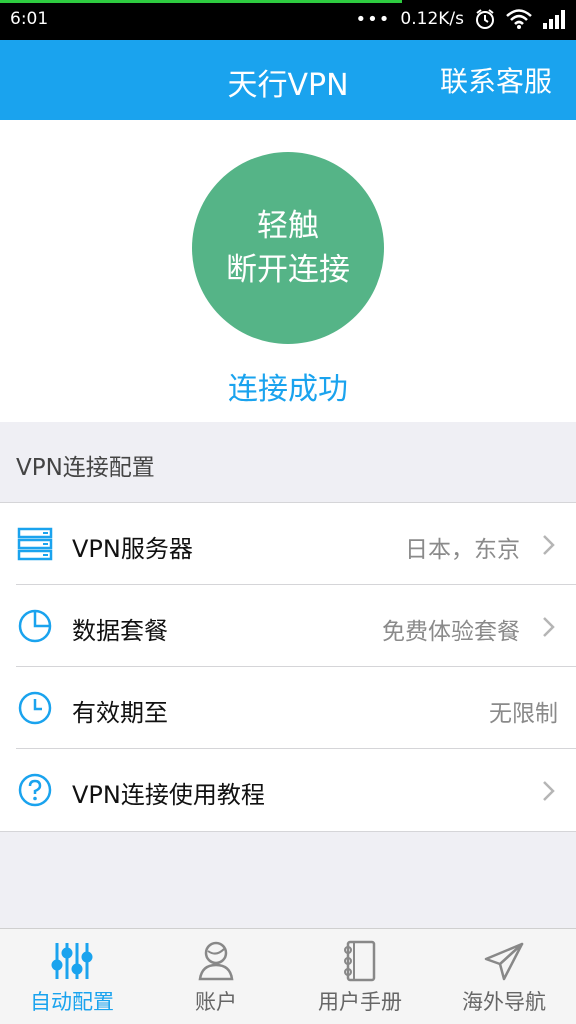 The width and height of the screenshot is (576, 1024). Describe the element at coordinates (288, 80) in the screenshot. I see `app-header: 天行VPN 联系客服` at that location.